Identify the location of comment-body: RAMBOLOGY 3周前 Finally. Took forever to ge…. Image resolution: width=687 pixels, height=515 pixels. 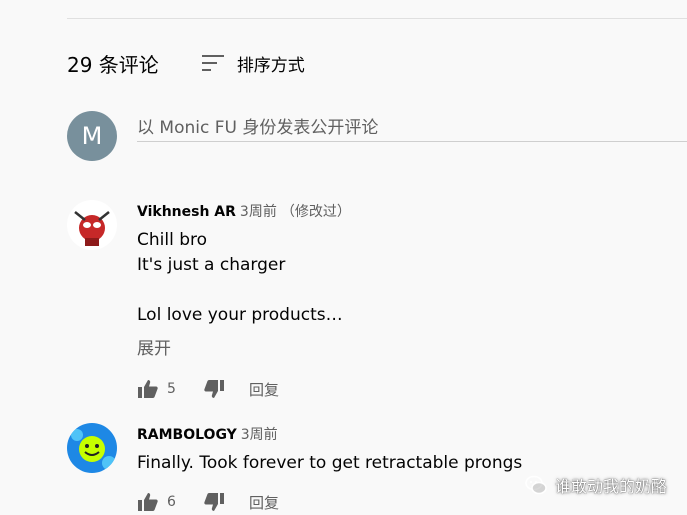
(407, 469).